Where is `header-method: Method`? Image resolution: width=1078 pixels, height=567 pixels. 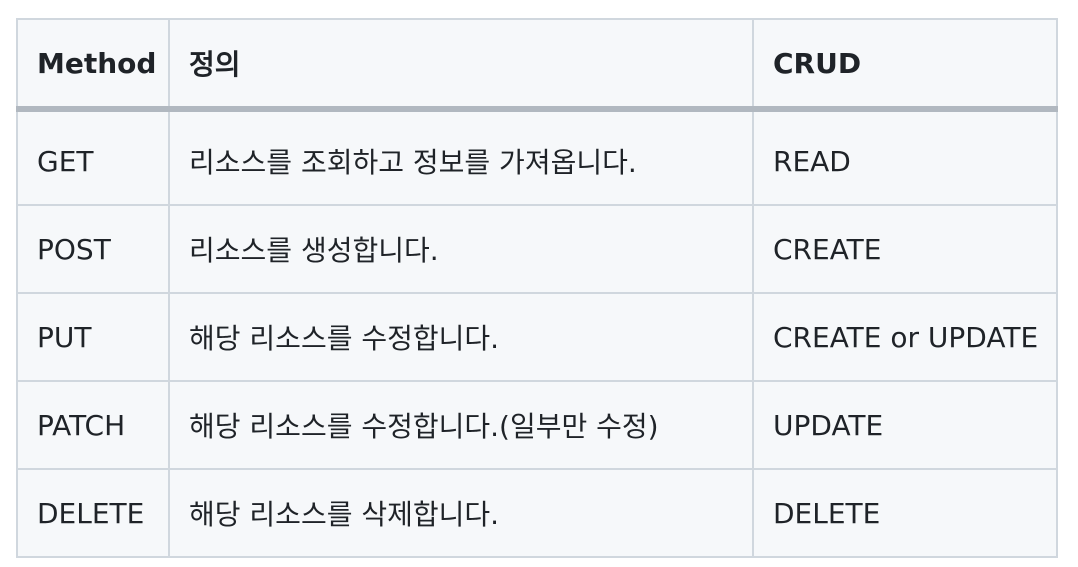 header-method: Method is located at coordinates (93, 65).